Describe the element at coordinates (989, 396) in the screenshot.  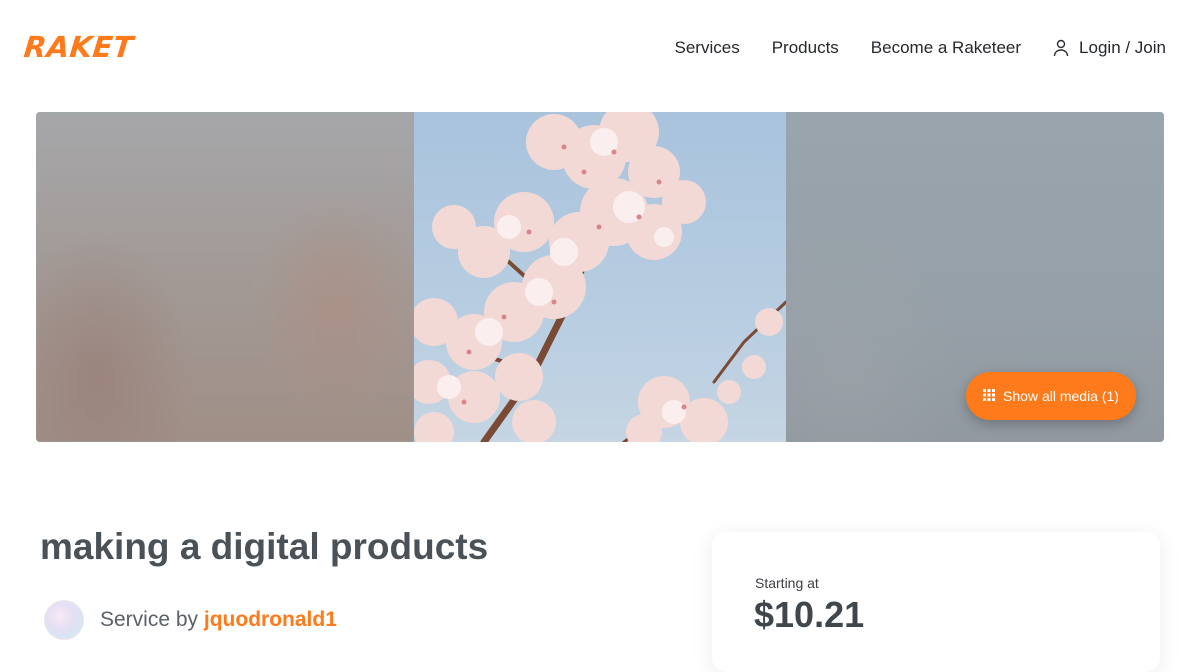
I see `grid-icon` at that location.